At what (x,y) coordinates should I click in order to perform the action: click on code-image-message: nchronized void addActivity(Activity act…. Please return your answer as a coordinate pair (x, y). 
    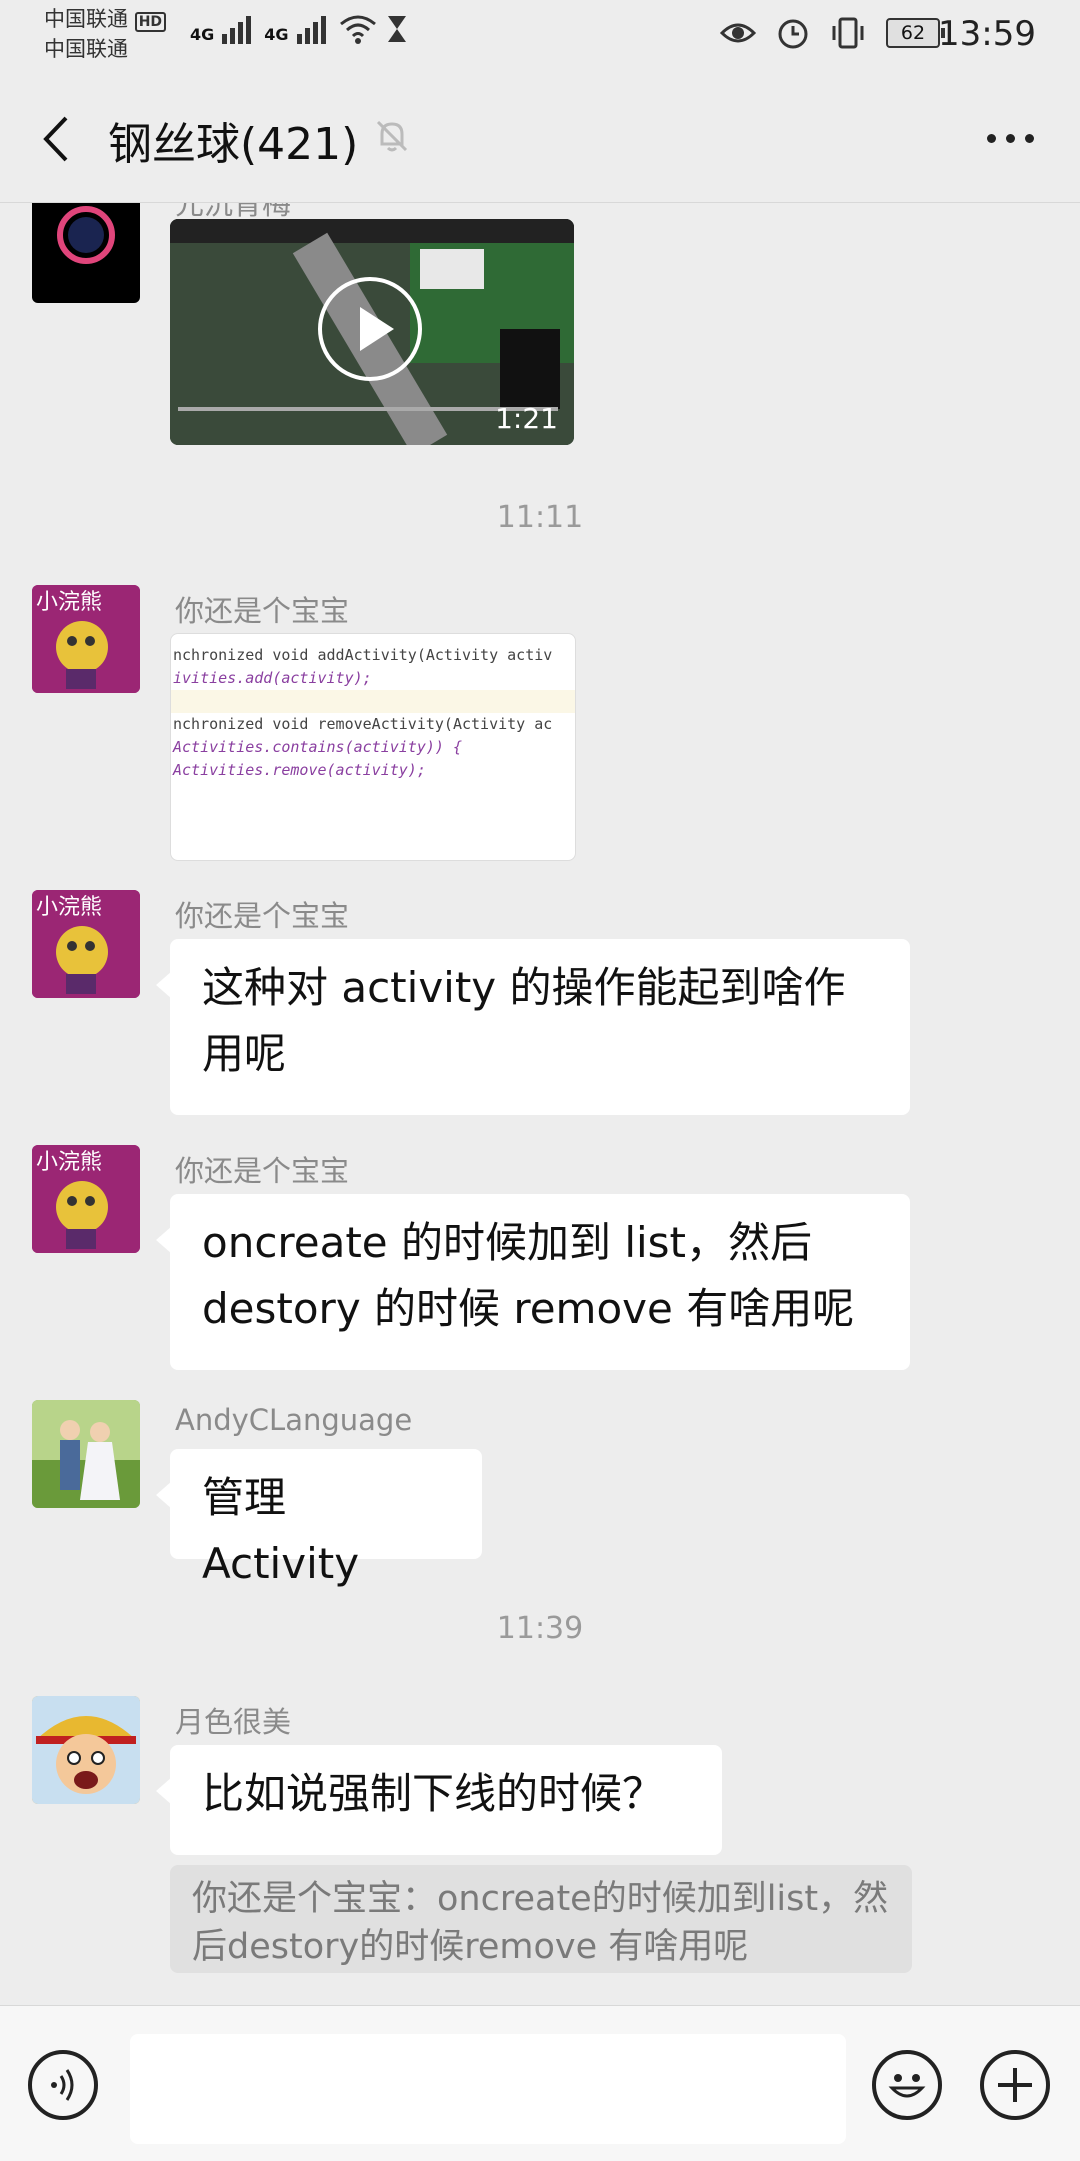
    Looking at the image, I should click on (373, 747).